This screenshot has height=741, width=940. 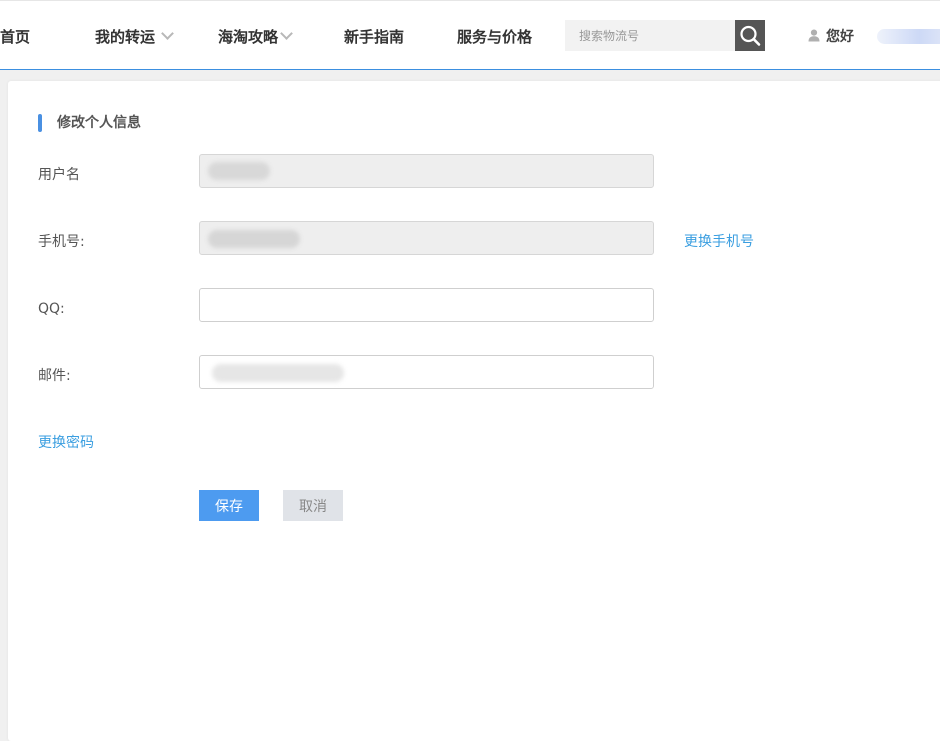 I want to click on change-phone-link: 更换手机号, so click(x=719, y=242).